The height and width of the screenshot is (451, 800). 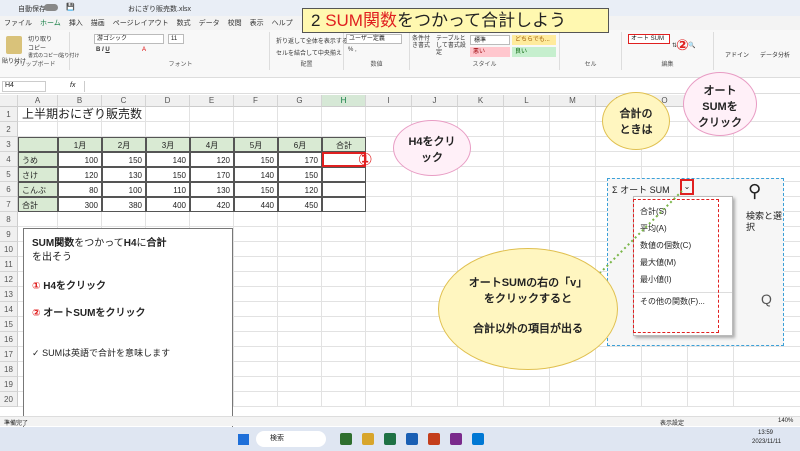 What do you see at coordinates (282, 23) in the screenshot?
I see `tab-help: ヘルプ` at bounding box center [282, 23].